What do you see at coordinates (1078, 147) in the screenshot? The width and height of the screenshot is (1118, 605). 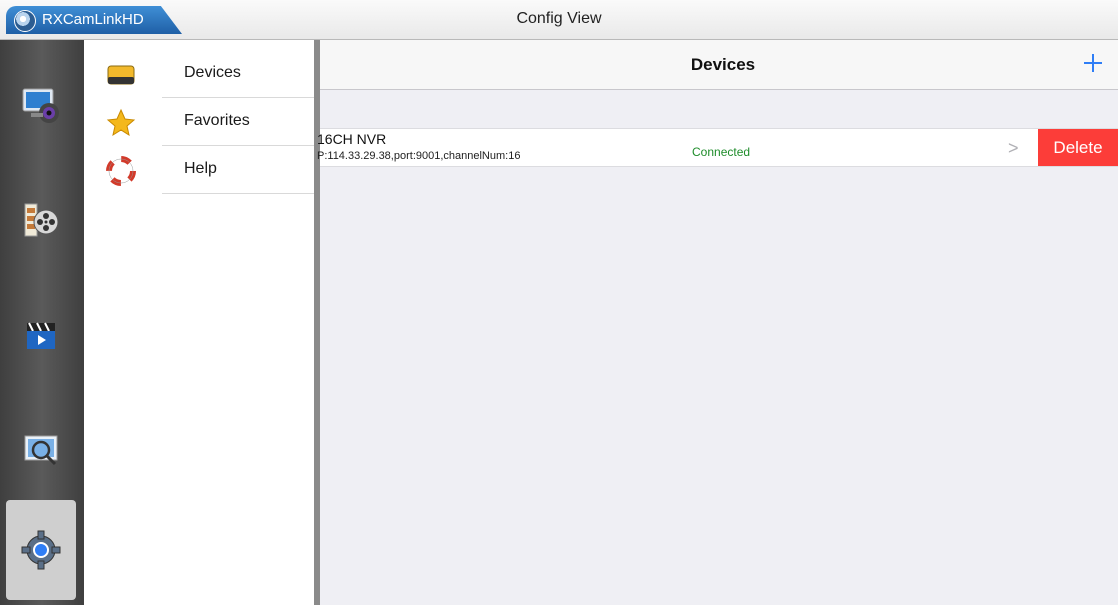 I see `delete-button: Delete` at bounding box center [1078, 147].